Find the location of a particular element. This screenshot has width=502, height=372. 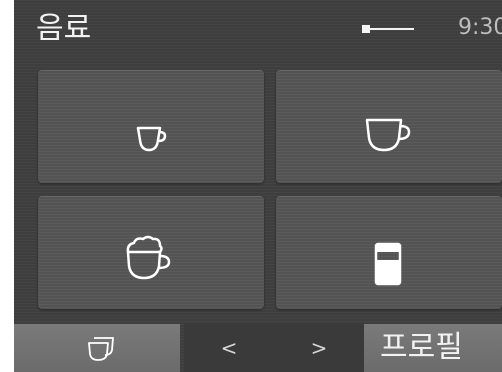

slider-indicator-icon is located at coordinates (388, 29).